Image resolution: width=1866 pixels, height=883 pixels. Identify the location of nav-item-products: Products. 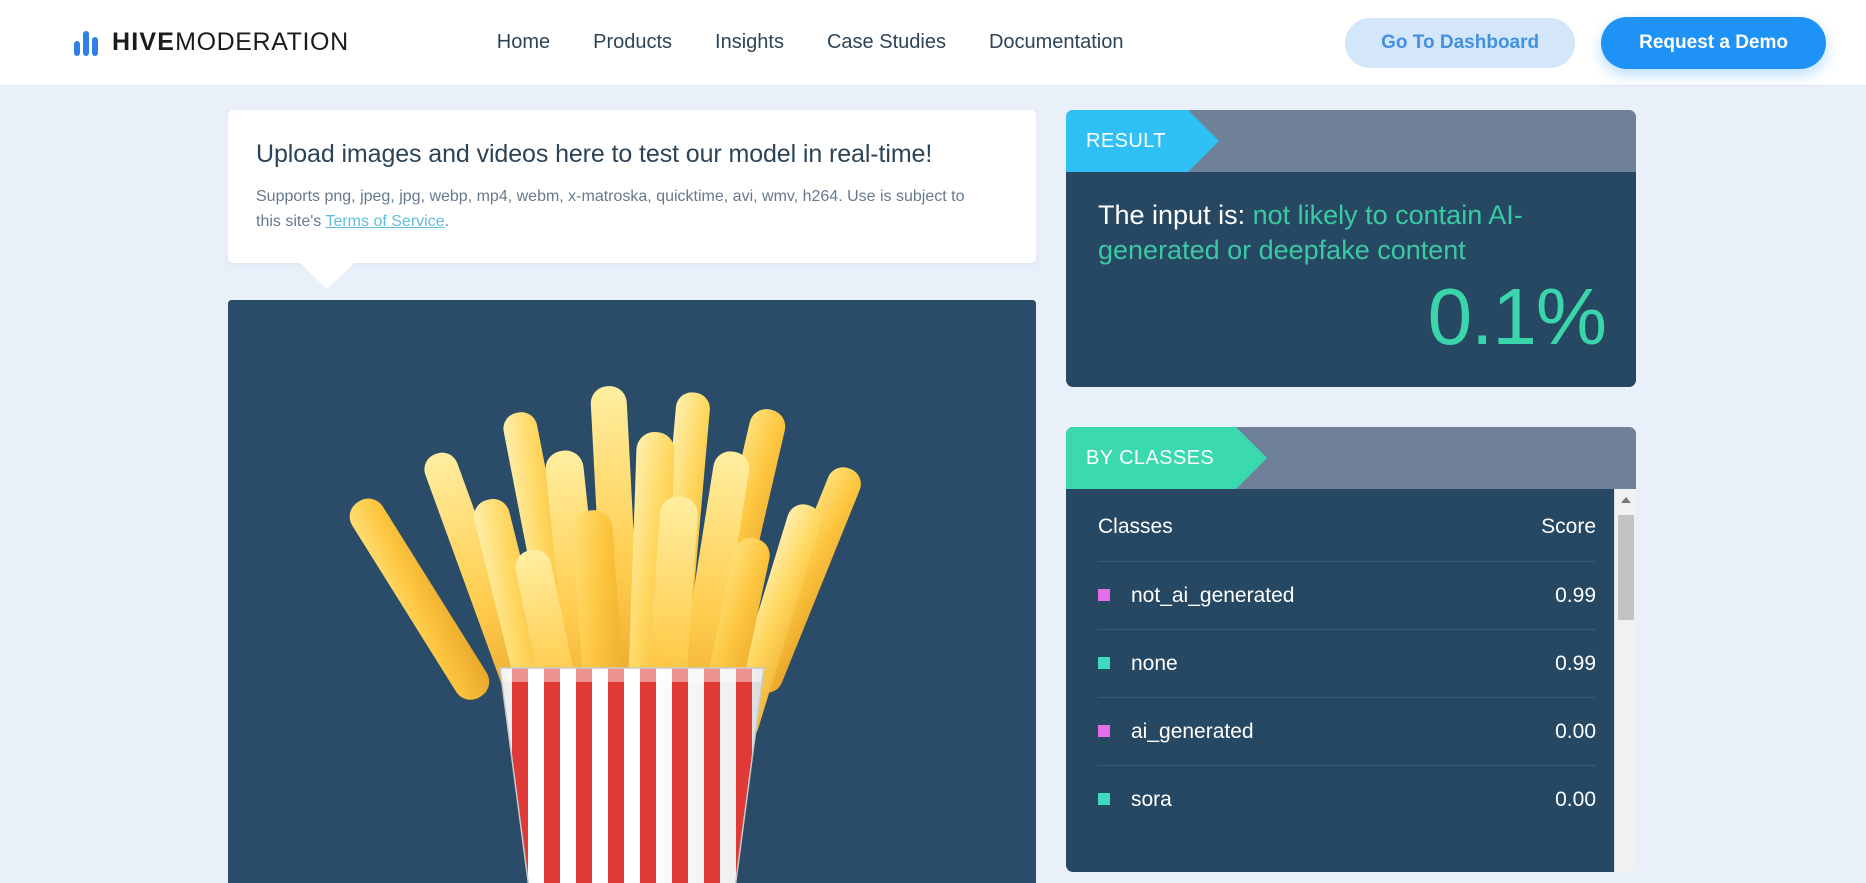
(632, 42).